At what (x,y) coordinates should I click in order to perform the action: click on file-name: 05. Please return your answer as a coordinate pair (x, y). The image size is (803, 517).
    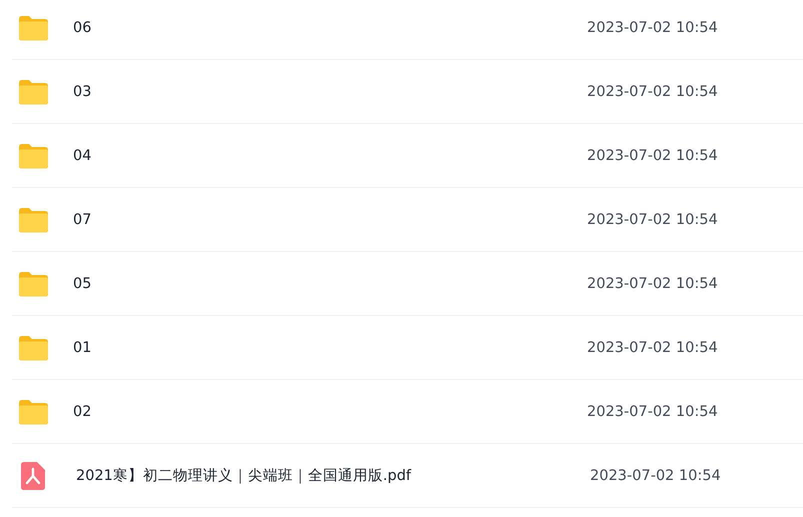
    Looking at the image, I should click on (330, 284).